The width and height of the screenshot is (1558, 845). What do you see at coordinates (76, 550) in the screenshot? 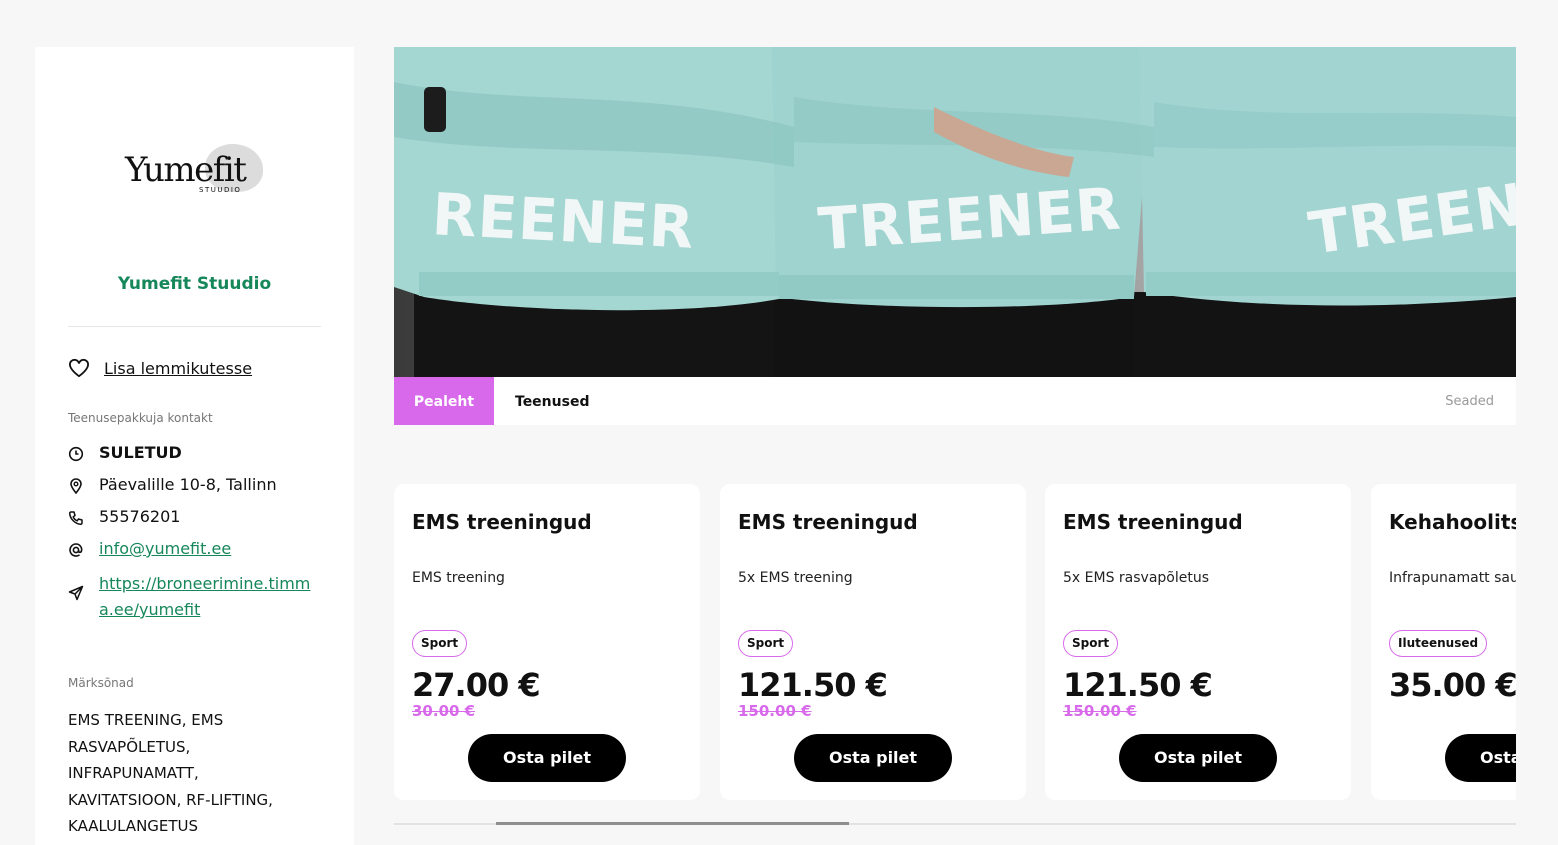
I see `at-icon` at bounding box center [76, 550].